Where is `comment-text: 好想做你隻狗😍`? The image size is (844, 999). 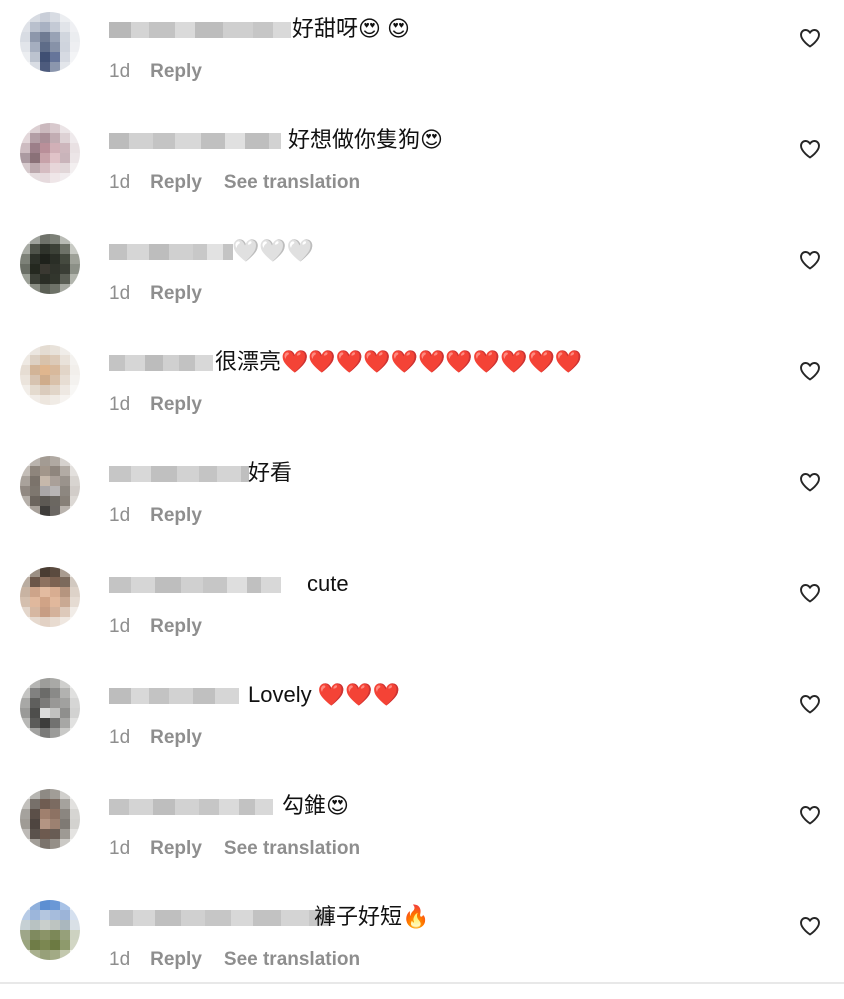
comment-text: 好想做你隻狗😍 is located at coordinates (365, 139).